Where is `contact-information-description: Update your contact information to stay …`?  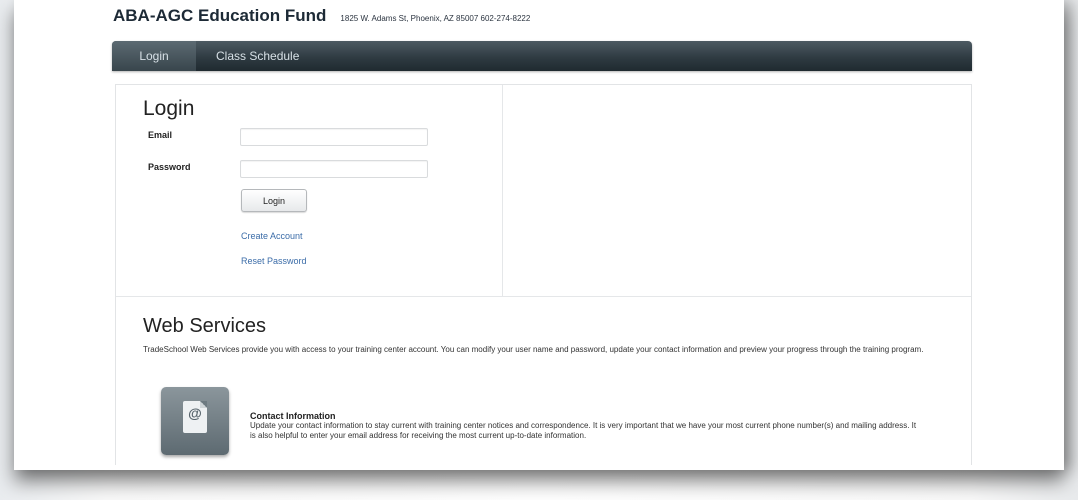 contact-information-description: Update your contact information to stay … is located at coordinates (583, 430).